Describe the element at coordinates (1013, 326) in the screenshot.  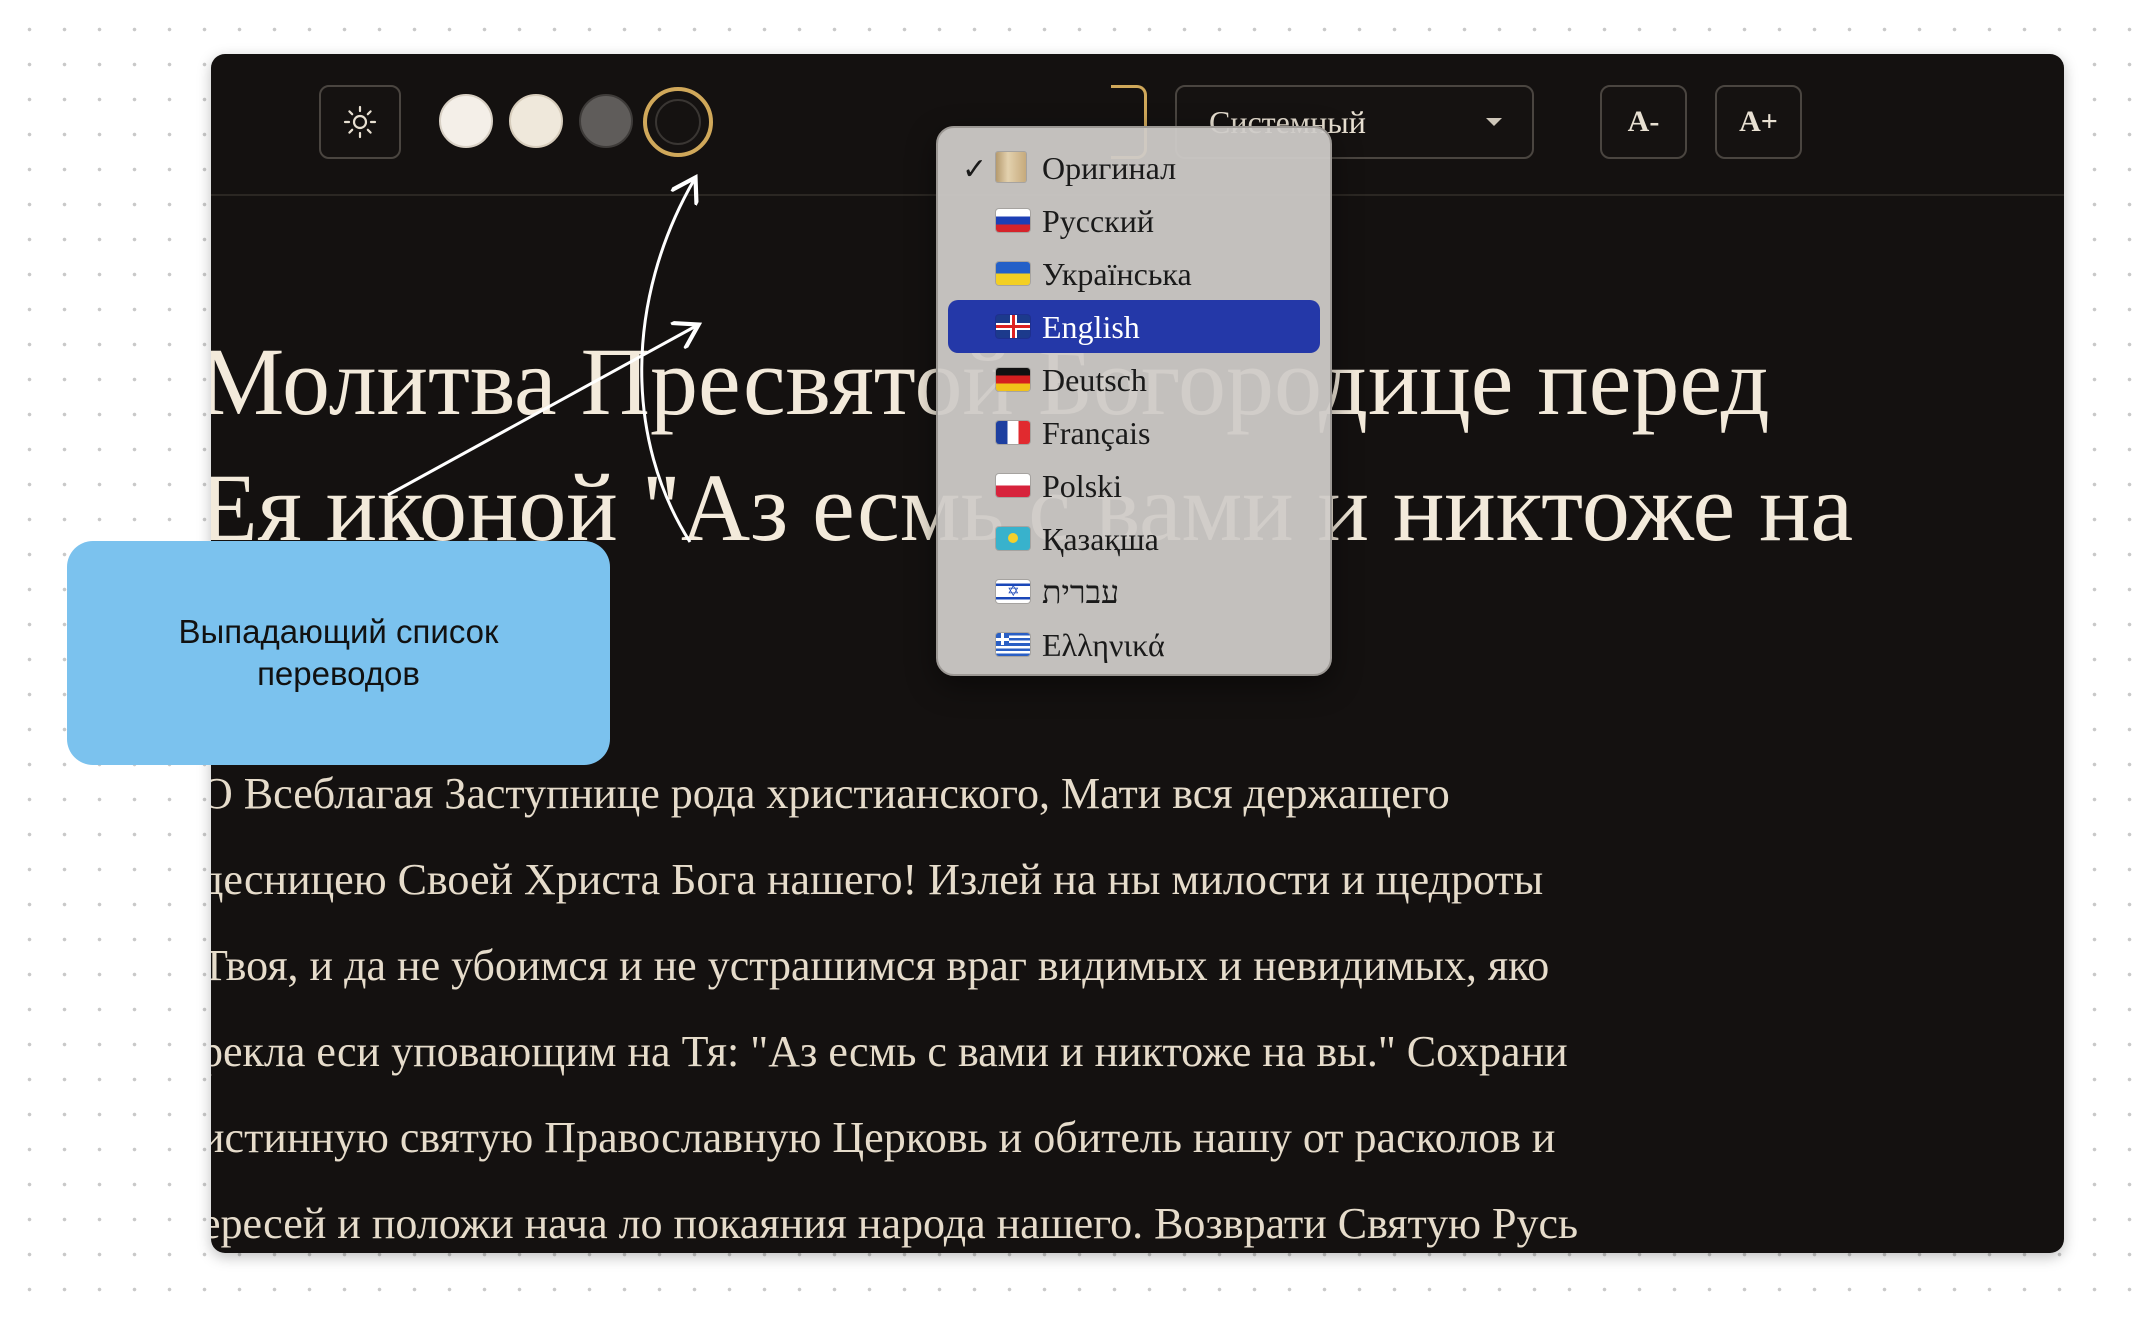
I see `flag-gb-icon` at that location.